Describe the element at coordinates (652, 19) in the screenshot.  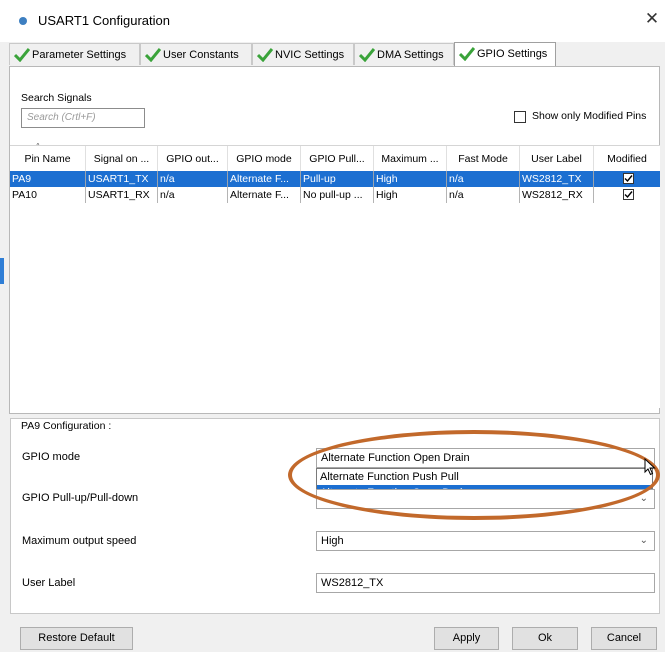
I see `close-icon: ✕` at that location.